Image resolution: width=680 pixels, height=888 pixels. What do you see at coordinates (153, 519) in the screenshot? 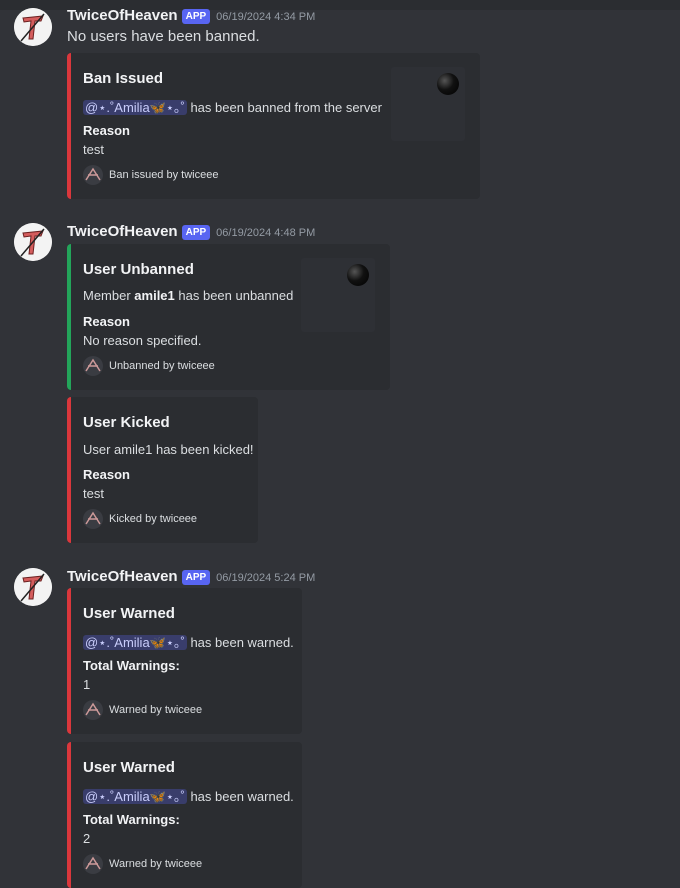
I see `embed-footer-text: Kicked by twiceee` at bounding box center [153, 519].